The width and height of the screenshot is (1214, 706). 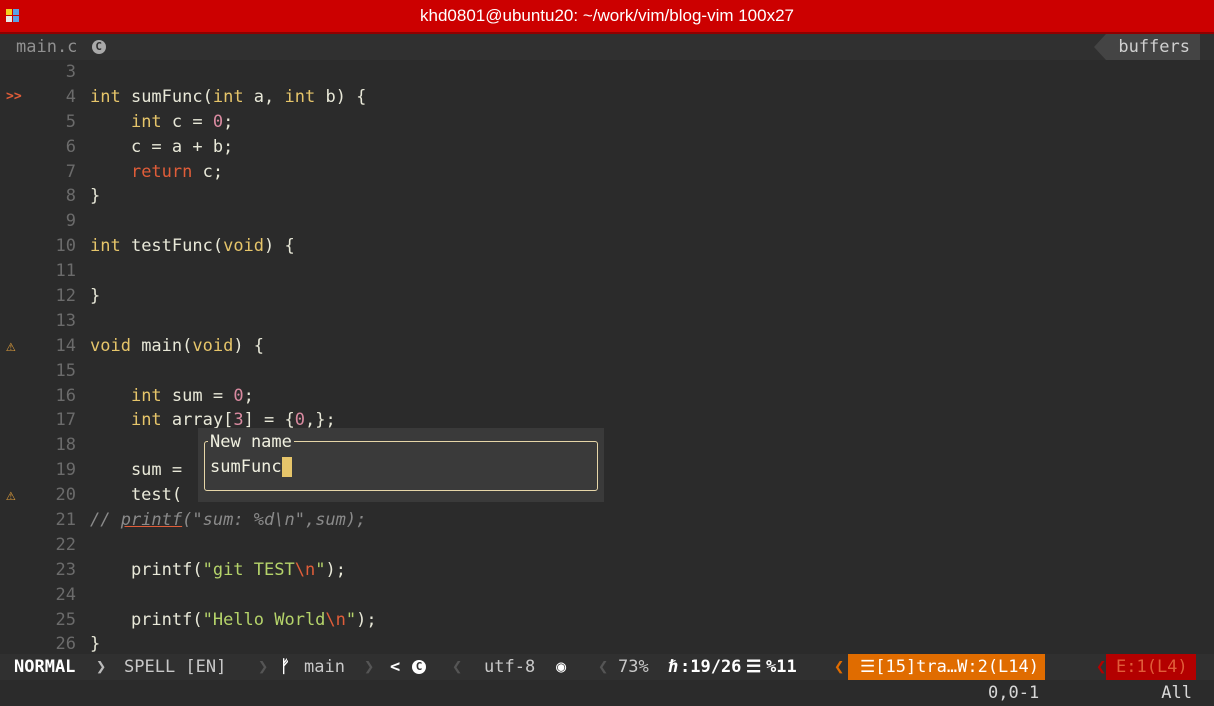 What do you see at coordinates (607, 196) in the screenshot?
I see `code-line: 8}` at bounding box center [607, 196].